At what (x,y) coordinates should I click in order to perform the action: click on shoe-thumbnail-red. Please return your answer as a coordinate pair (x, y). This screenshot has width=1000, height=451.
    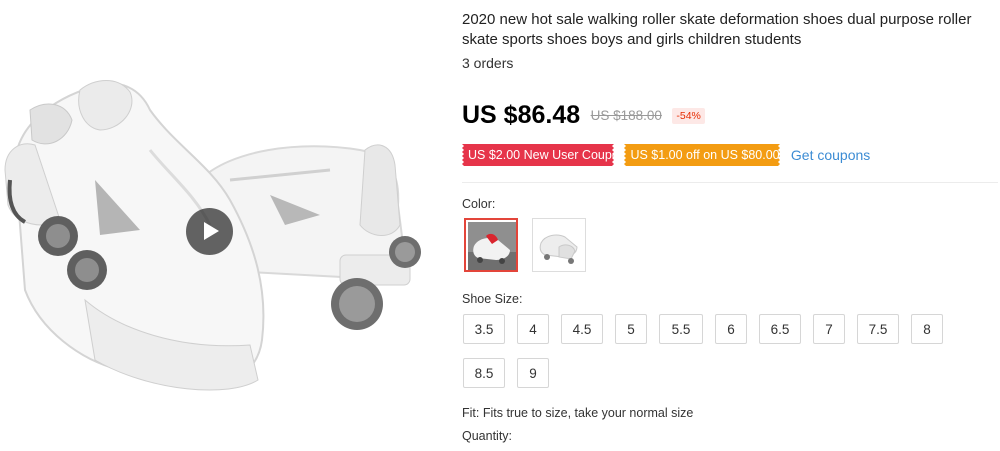
    Looking at the image, I should click on (492, 246).